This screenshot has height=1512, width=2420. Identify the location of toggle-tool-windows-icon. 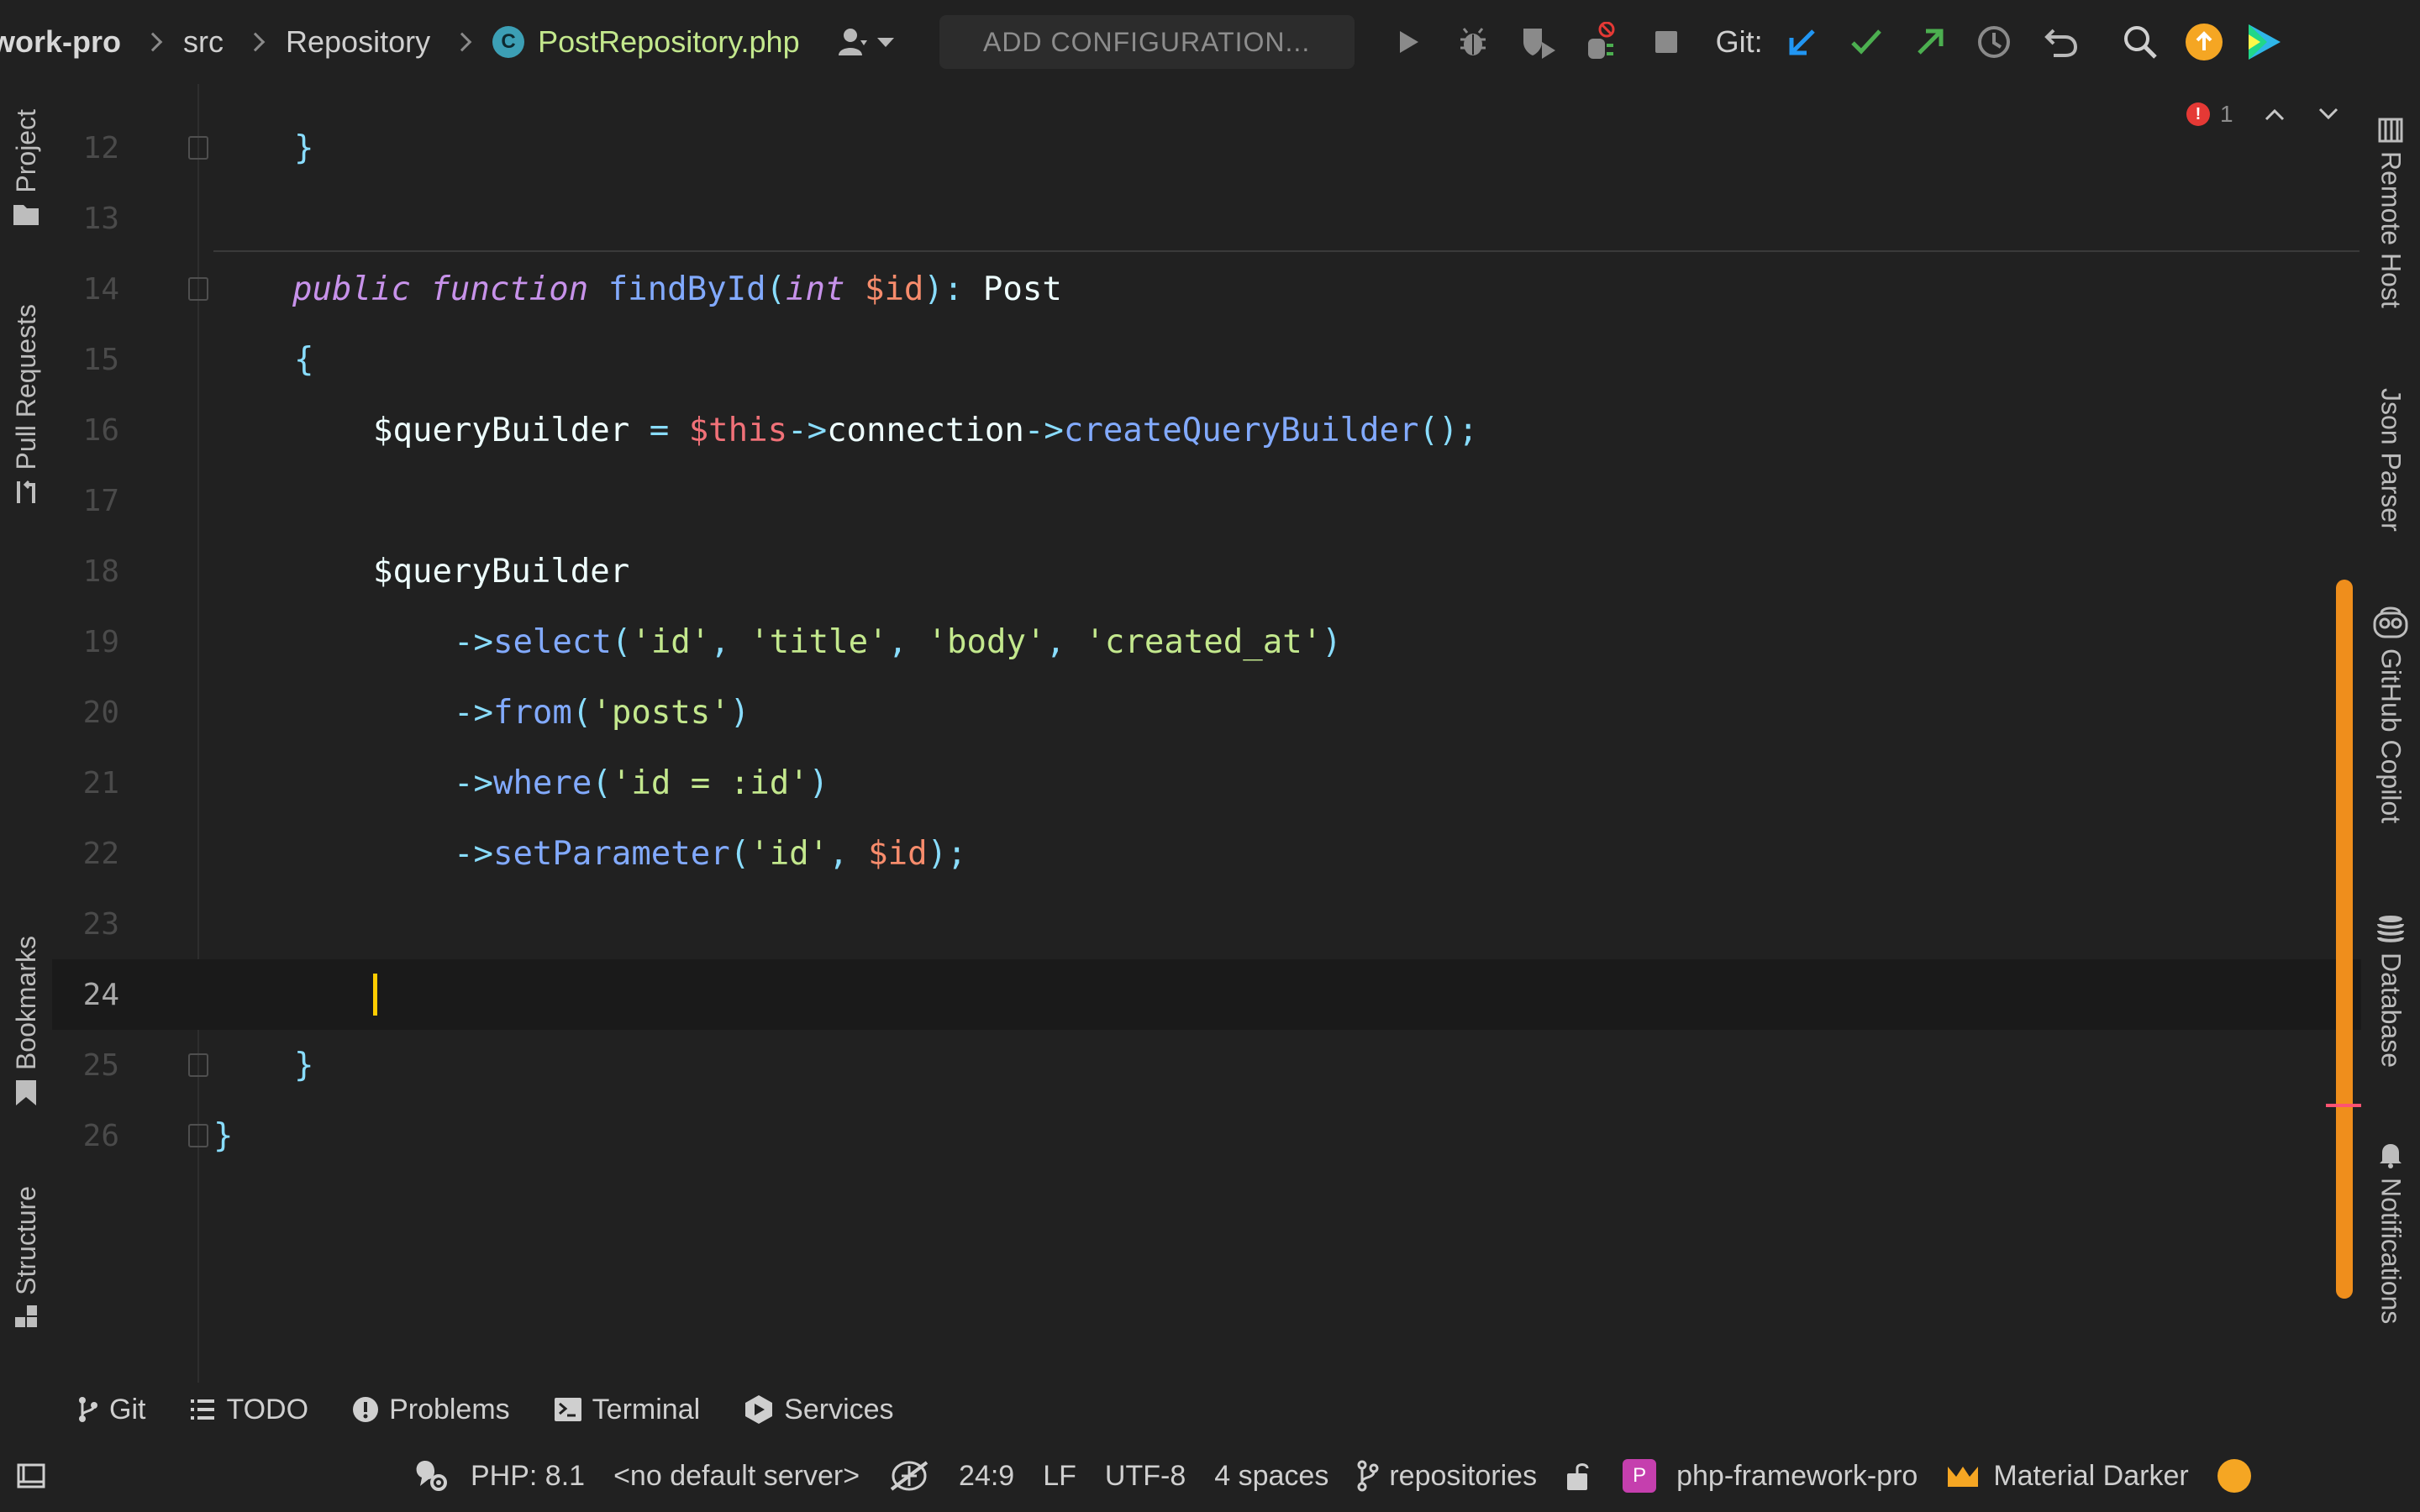
(31, 1475).